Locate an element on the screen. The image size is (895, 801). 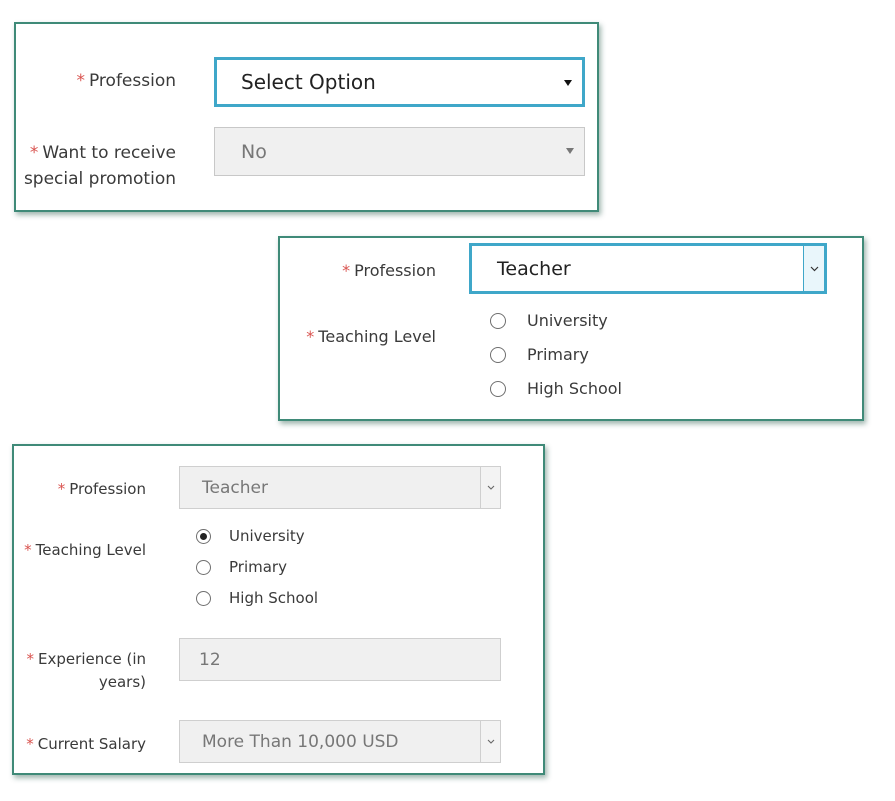
profession-select: Select Option is located at coordinates (399, 82).